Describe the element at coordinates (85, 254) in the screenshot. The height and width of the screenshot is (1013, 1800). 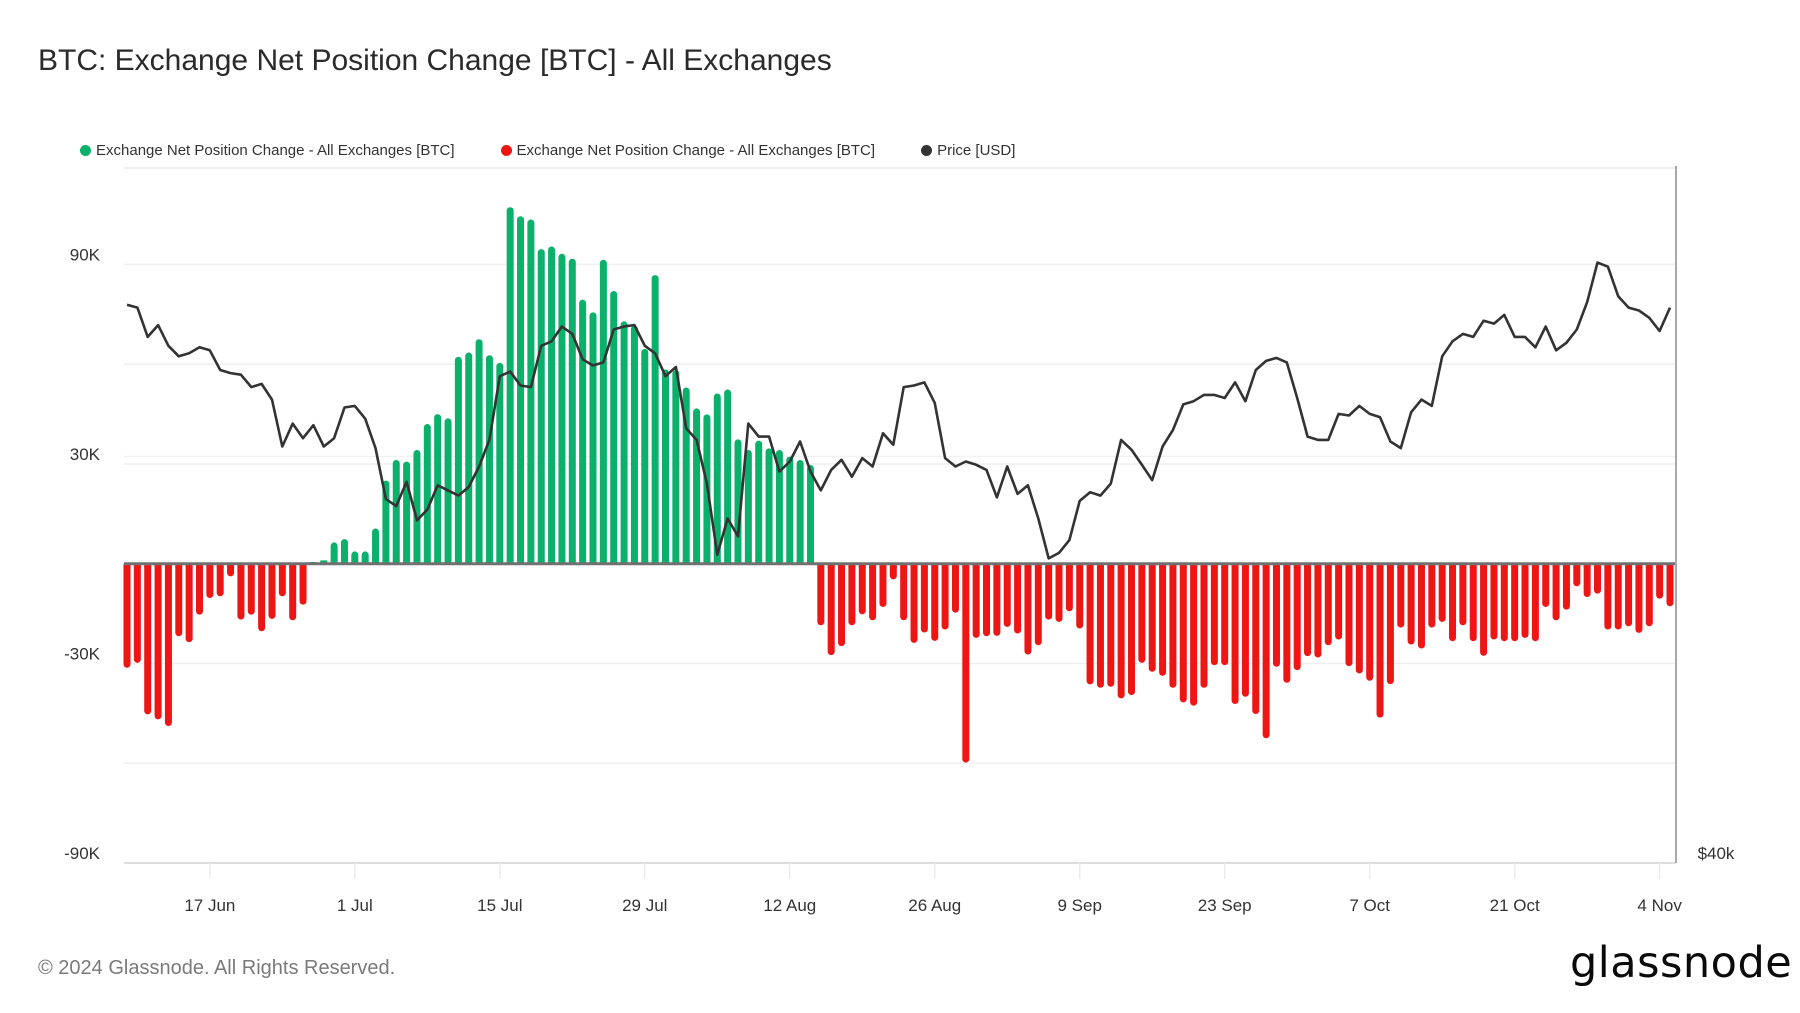
I see `y-tick-label: 90K` at that location.